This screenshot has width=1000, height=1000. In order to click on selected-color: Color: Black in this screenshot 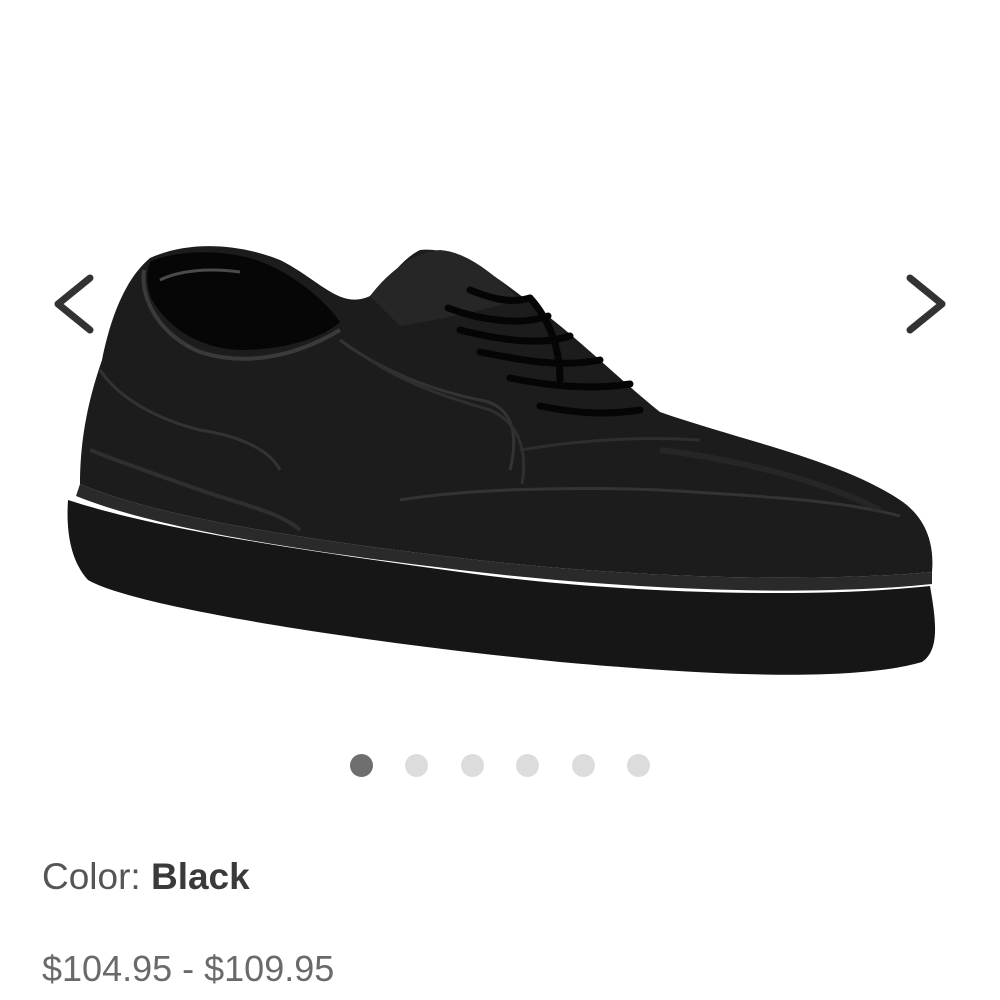, I will do `click(146, 877)`.